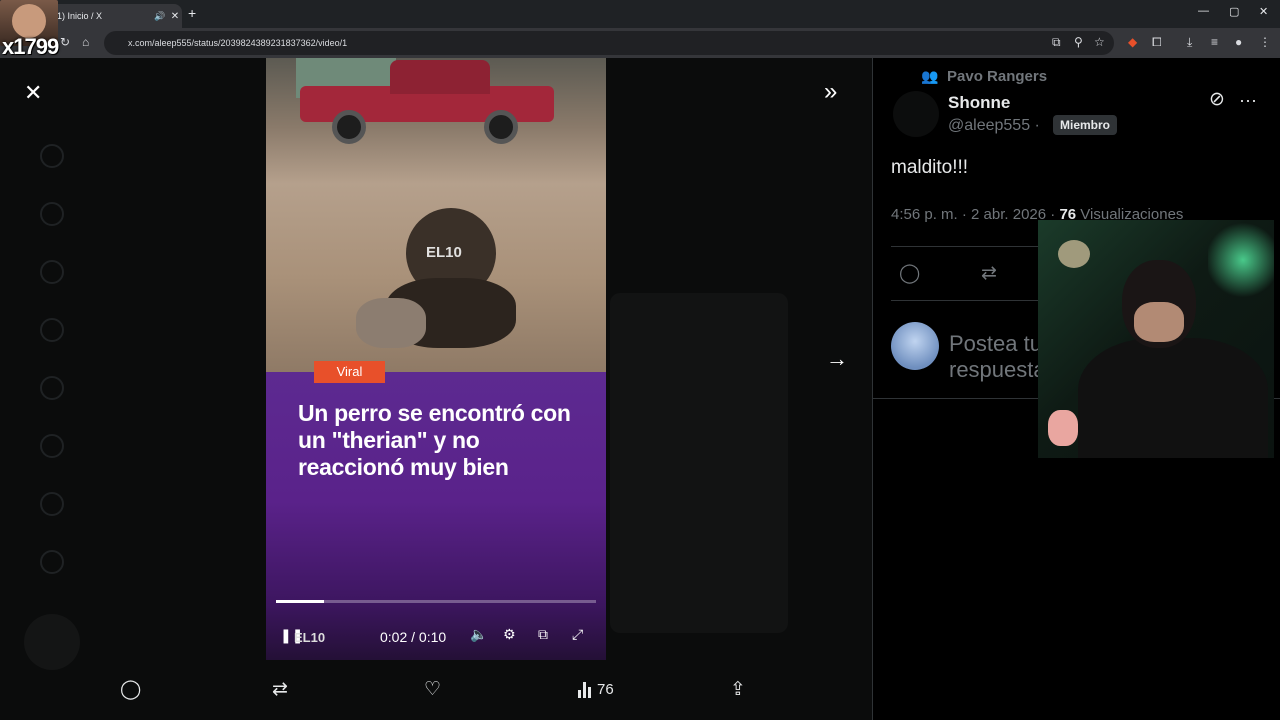  I want to click on tab-title: (1) Inicio / X, so click(78, 16).